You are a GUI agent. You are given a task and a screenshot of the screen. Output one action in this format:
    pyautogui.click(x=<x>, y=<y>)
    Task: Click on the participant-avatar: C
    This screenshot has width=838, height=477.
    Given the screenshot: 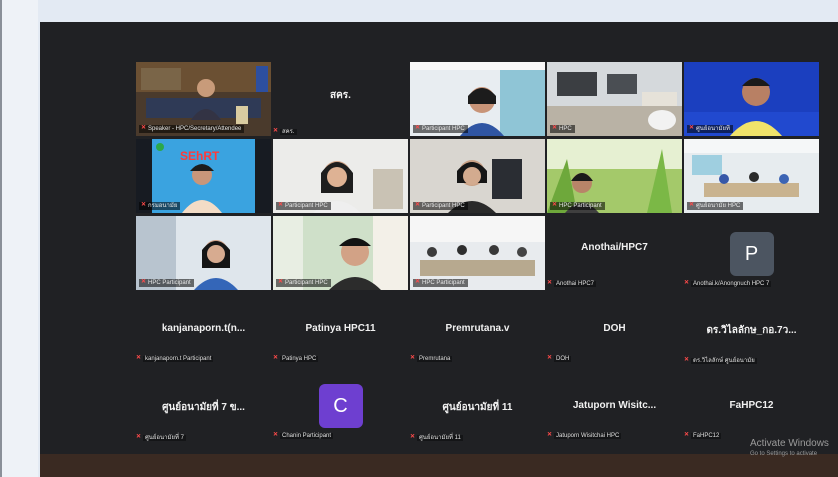 What is the action you would take?
    pyautogui.click(x=340, y=406)
    